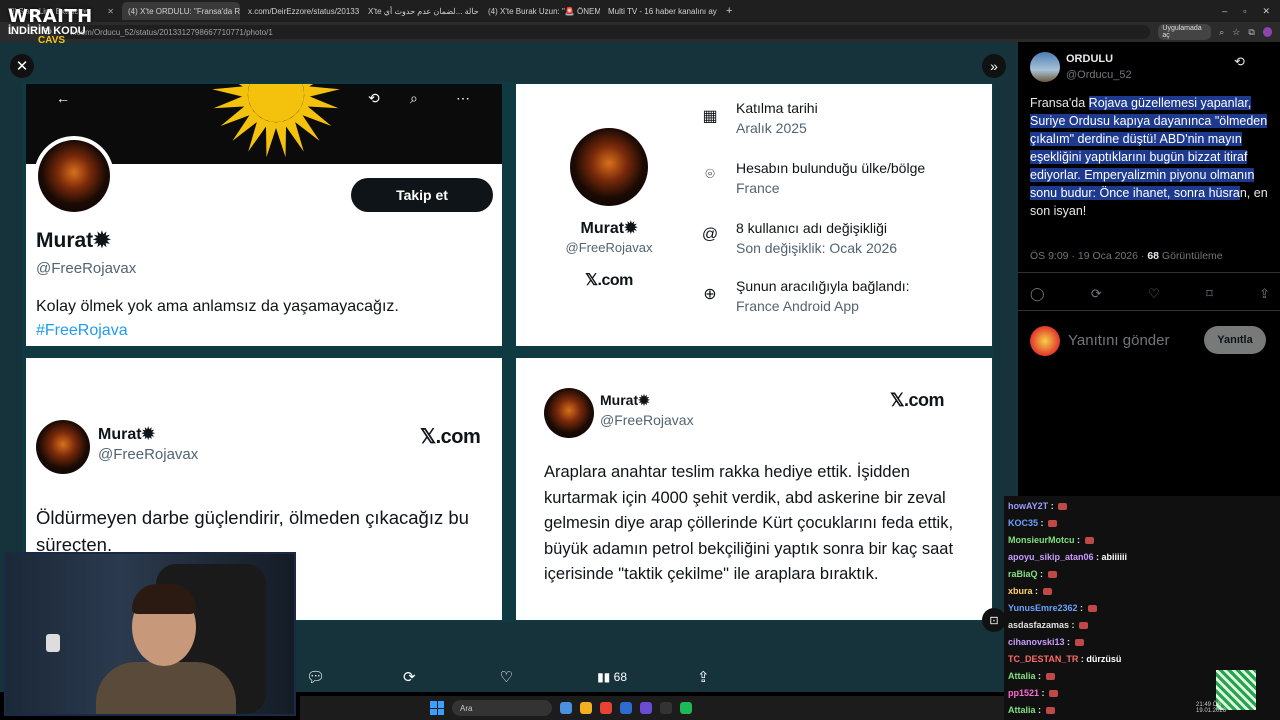  Describe the element at coordinates (63, 447) in the screenshot. I see `tweet-avatar` at that location.